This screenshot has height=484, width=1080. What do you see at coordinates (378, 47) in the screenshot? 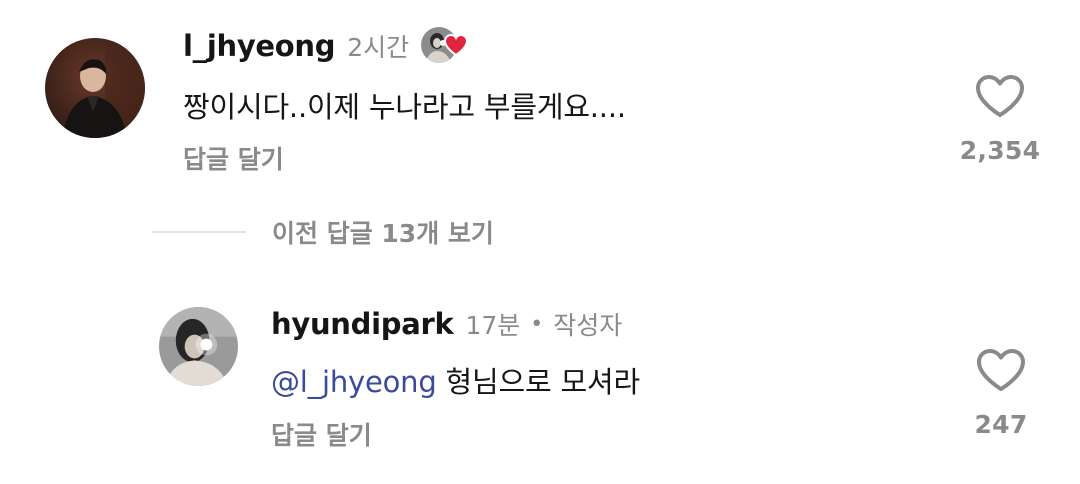
I see `timestamp: 2시간` at bounding box center [378, 47].